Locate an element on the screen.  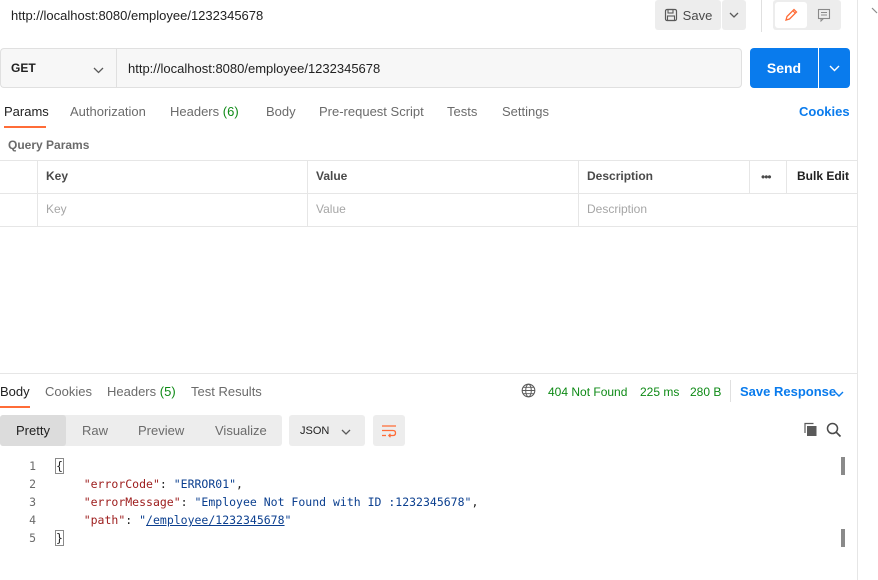
line-number: 2 is located at coordinates (32, 484).